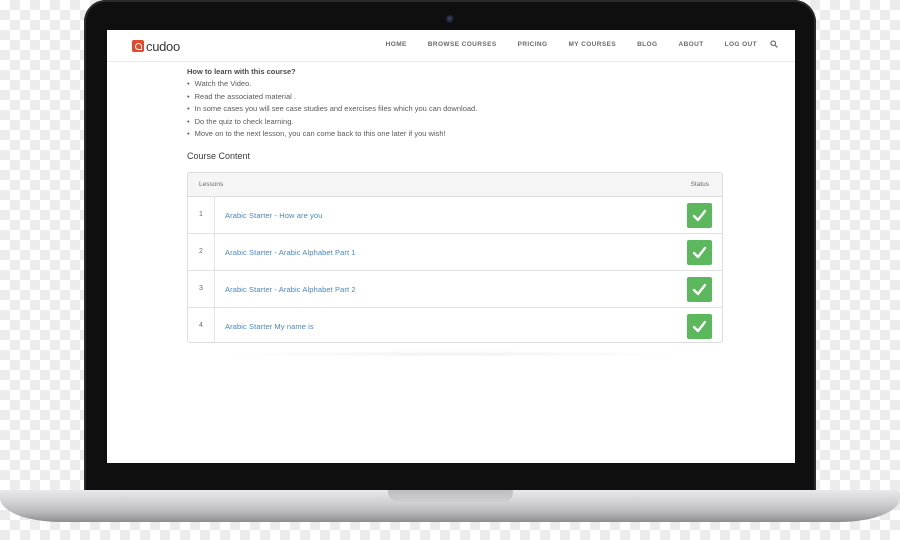 The height and width of the screenshot is (540, 900). What do you see at coordinates (592, 44) in the screenshot?
I see `nav-my-courses: MY COURSES` at bounding box center [592, 44].